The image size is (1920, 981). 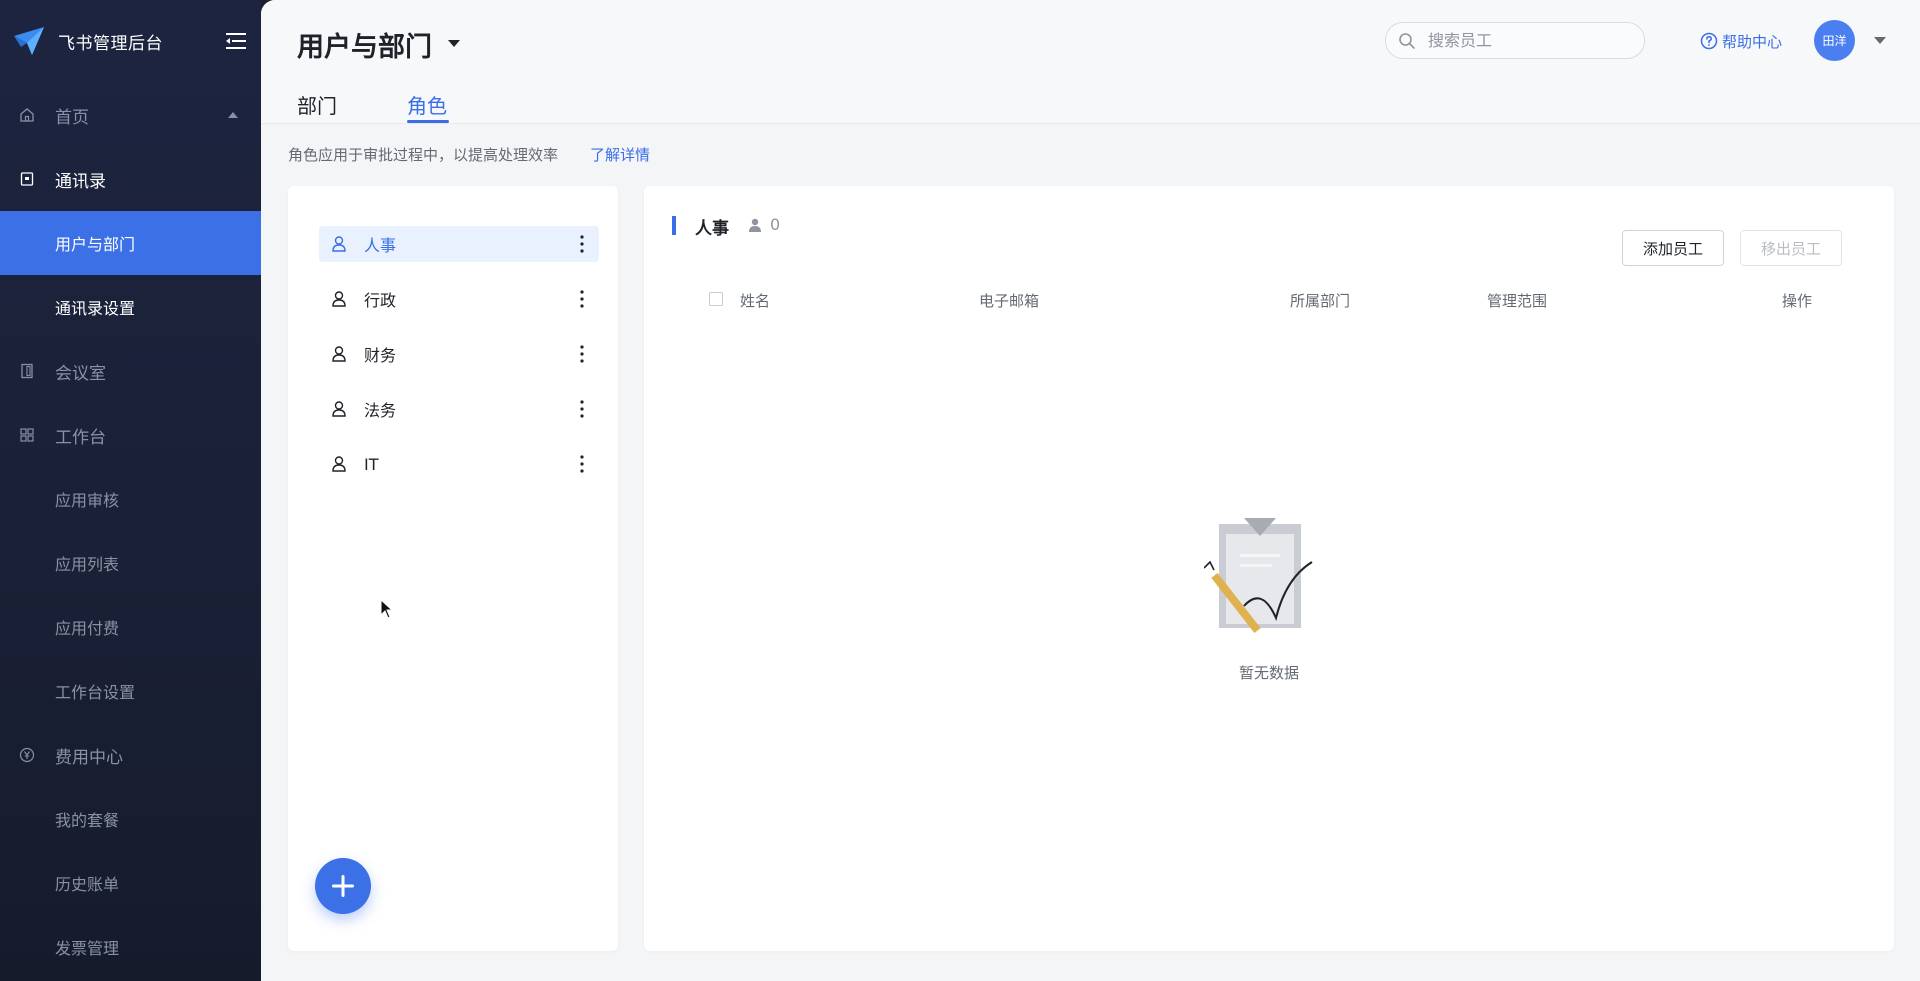 I want to click on brand-title: 飞书管理后台, so click(x=110, y=44).